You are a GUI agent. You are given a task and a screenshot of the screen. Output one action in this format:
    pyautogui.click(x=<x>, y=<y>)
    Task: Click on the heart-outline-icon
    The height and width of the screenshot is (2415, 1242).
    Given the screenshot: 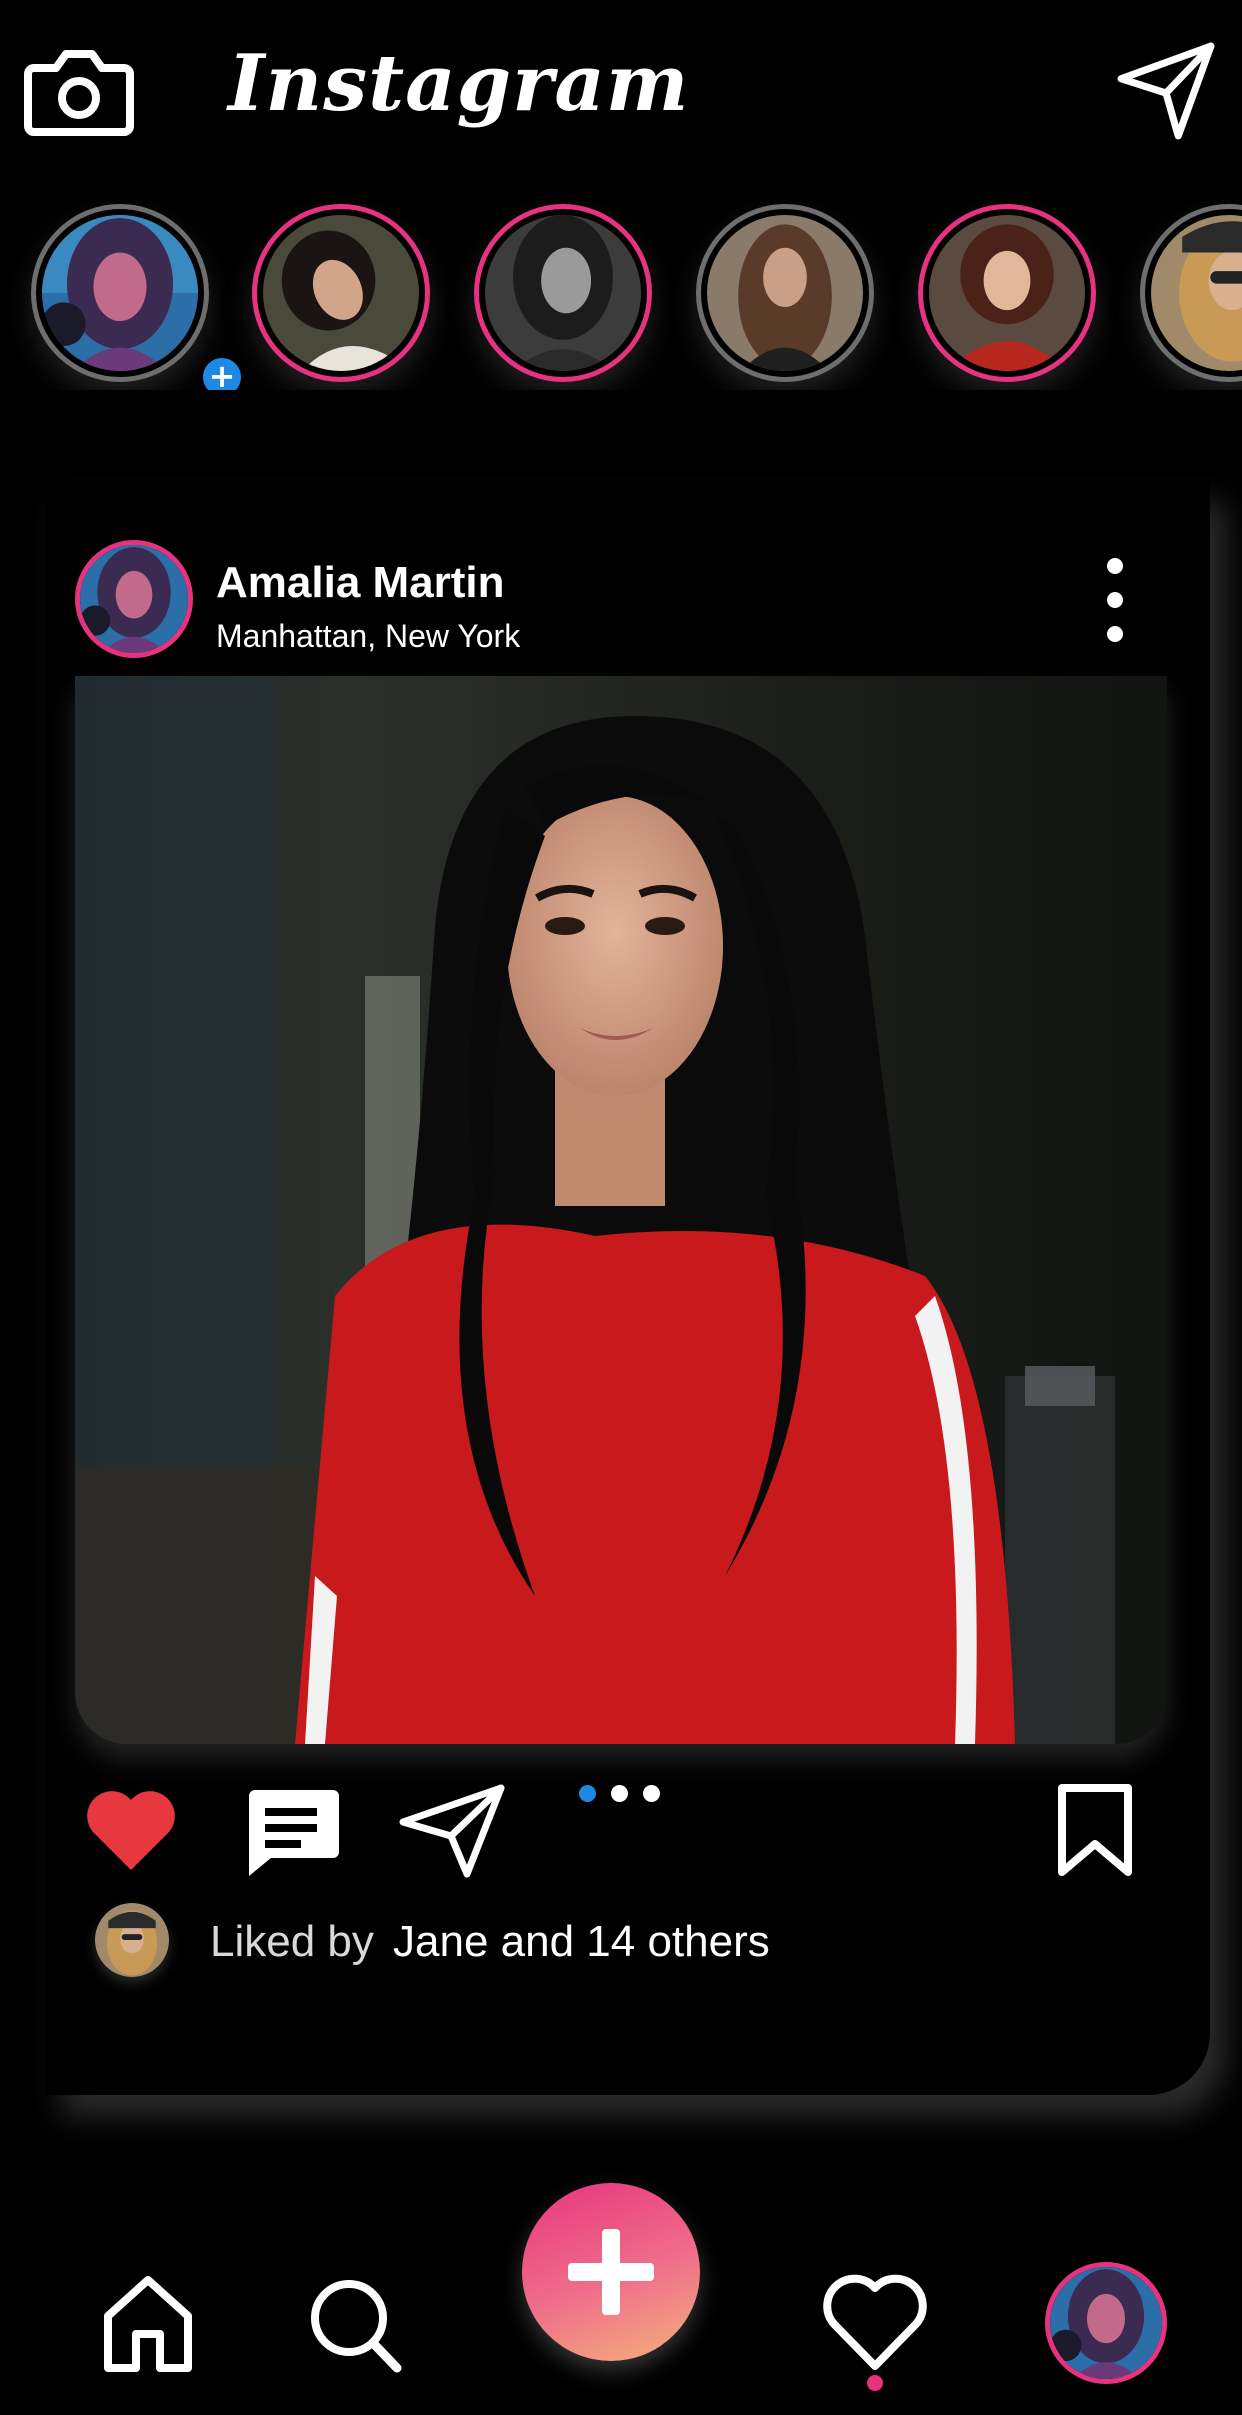 What is the action you would take?
    pyautogui.click(x=875, y=2322)
    